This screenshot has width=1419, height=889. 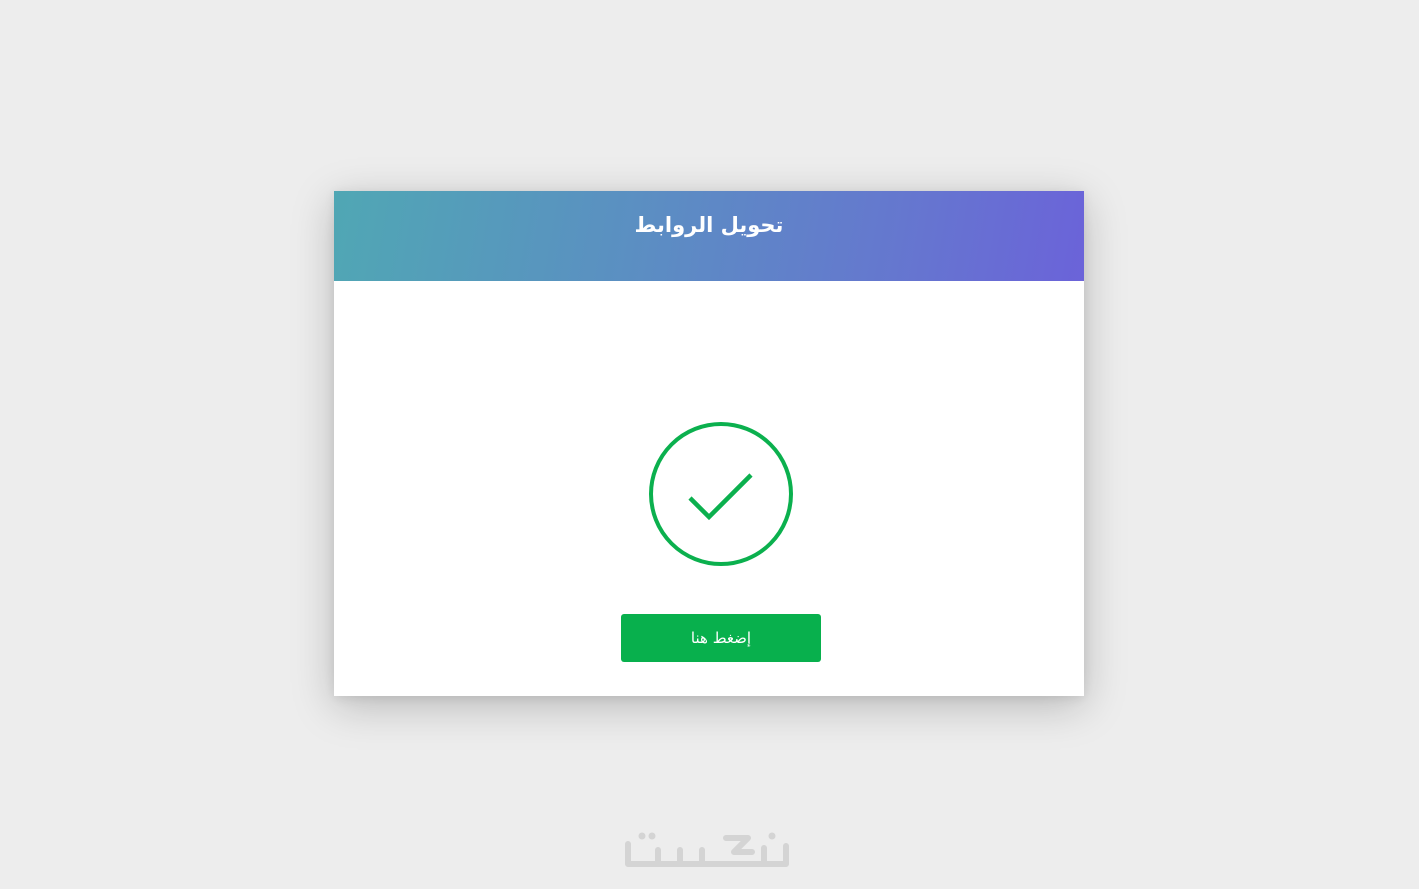 I want to click on click-here-button: إضغط هنا, so click(x=721, y=638).